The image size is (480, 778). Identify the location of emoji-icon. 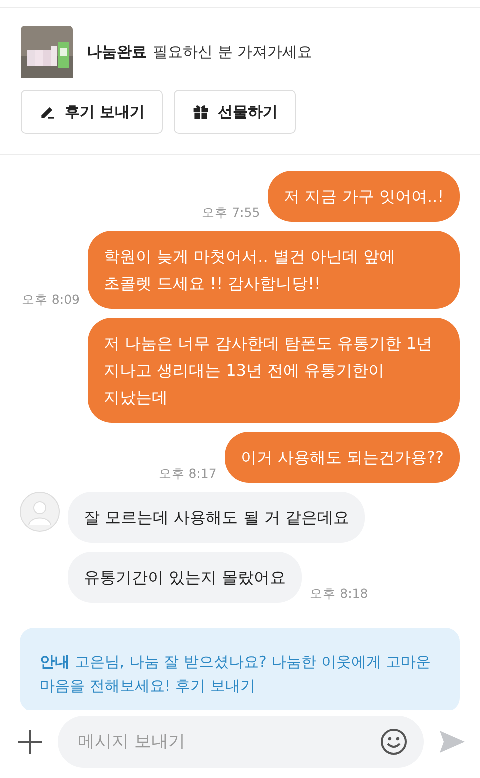
(394, 742).